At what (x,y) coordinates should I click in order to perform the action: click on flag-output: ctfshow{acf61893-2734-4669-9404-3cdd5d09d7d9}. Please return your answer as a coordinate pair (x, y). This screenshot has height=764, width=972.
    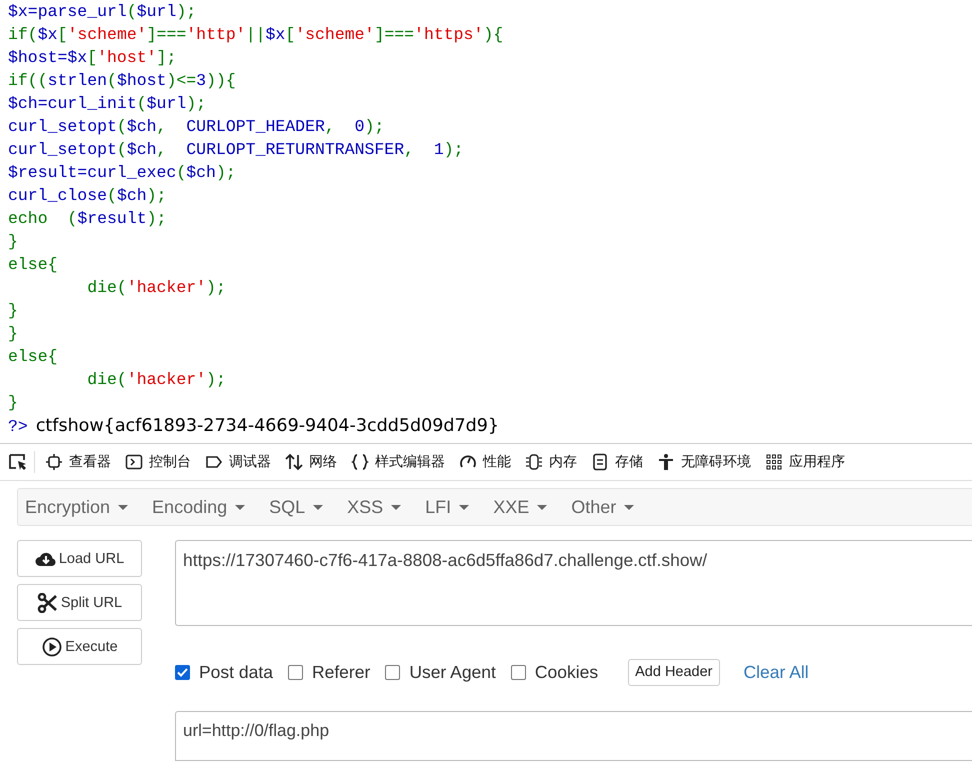
    Looking at the image, I should click on (267, 426).